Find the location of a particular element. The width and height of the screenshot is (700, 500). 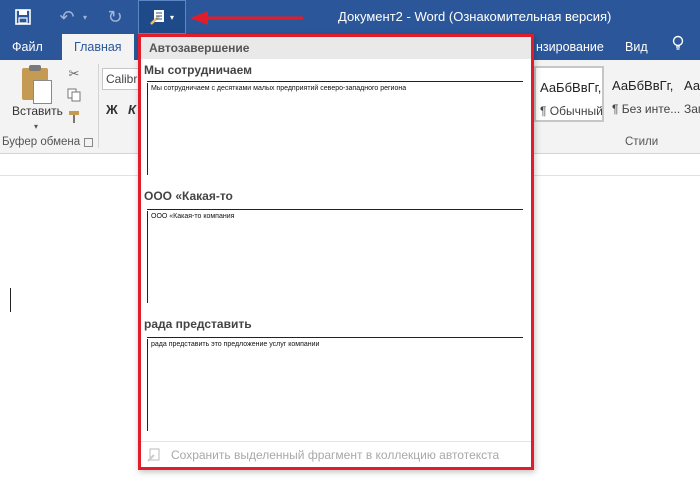

style-heading: Ааl Заг is located at coordinates (690, 94).